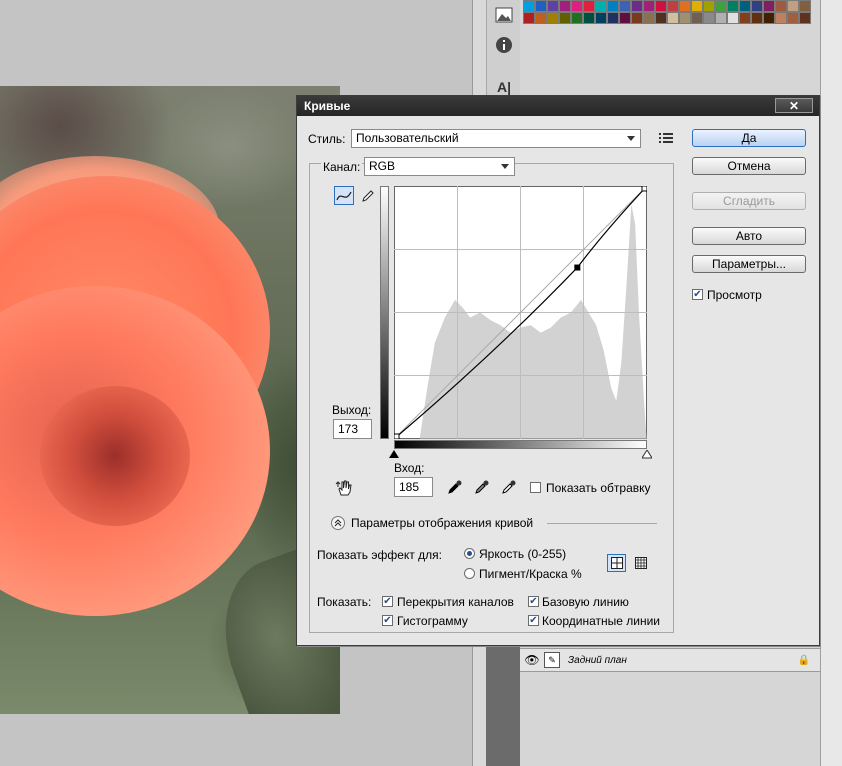 This screenshot has height=766, width=842. I want to click on baseline-checkbox: ✔, so click(533, 601).